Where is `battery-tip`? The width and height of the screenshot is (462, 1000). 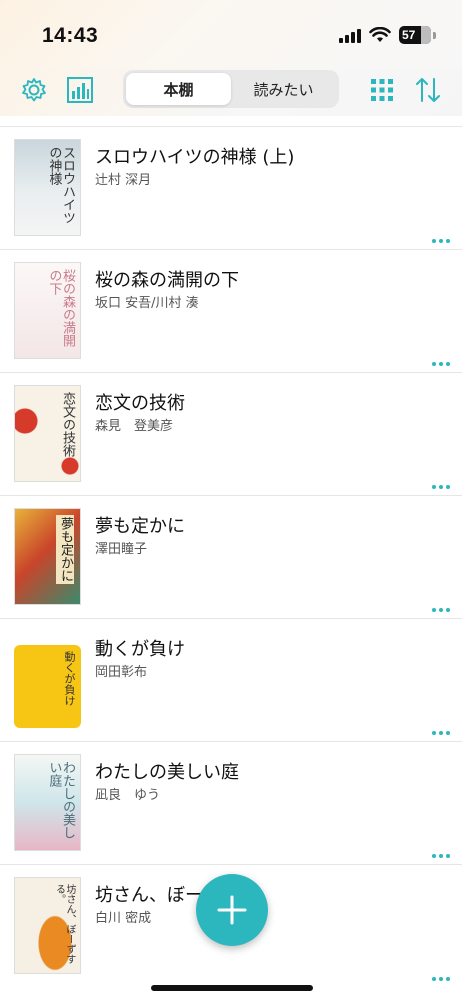
battery-tip is located at coordinates (434, 35).